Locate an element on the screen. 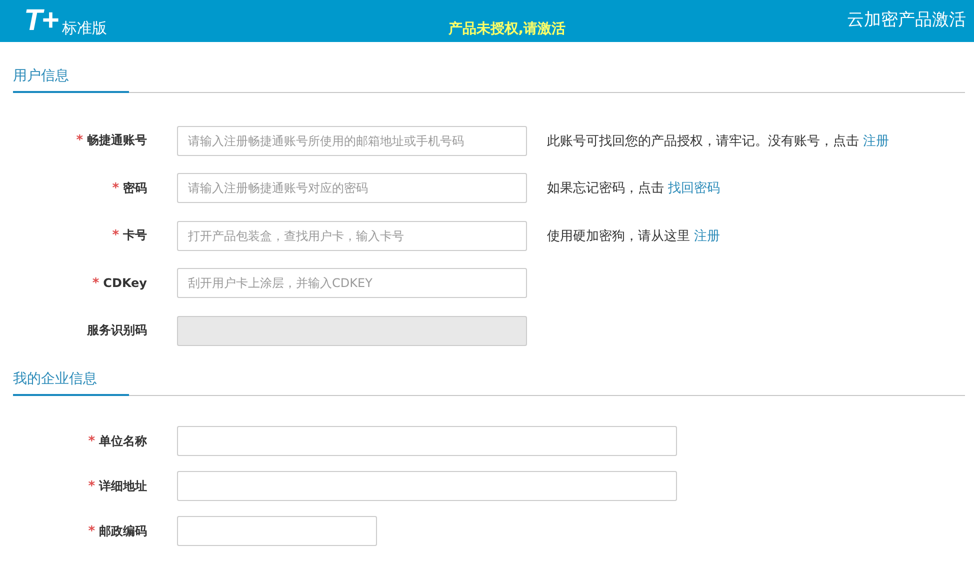  field-label: 服务识别码 is located at coordinates (117, 331).